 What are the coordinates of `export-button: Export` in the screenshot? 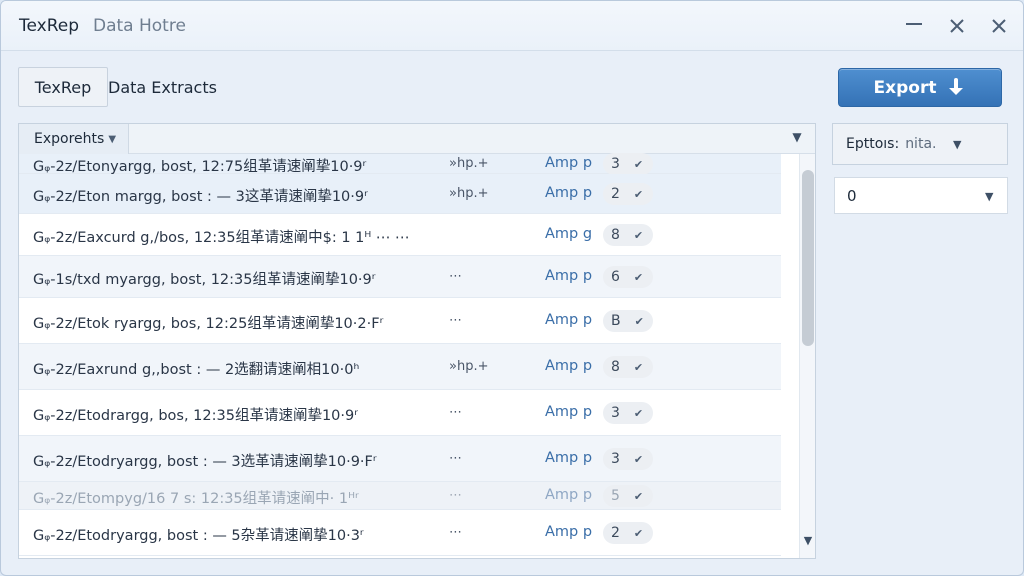 It's located at (920, 87).